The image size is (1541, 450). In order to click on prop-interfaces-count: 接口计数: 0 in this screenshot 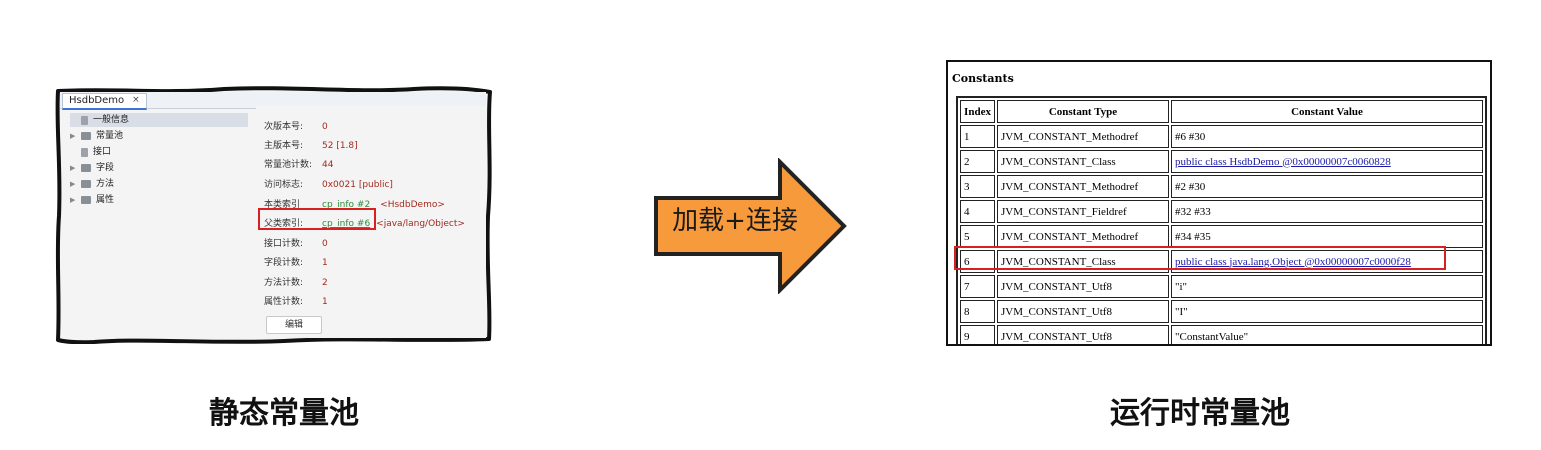, I will do `click(296, 244)`.